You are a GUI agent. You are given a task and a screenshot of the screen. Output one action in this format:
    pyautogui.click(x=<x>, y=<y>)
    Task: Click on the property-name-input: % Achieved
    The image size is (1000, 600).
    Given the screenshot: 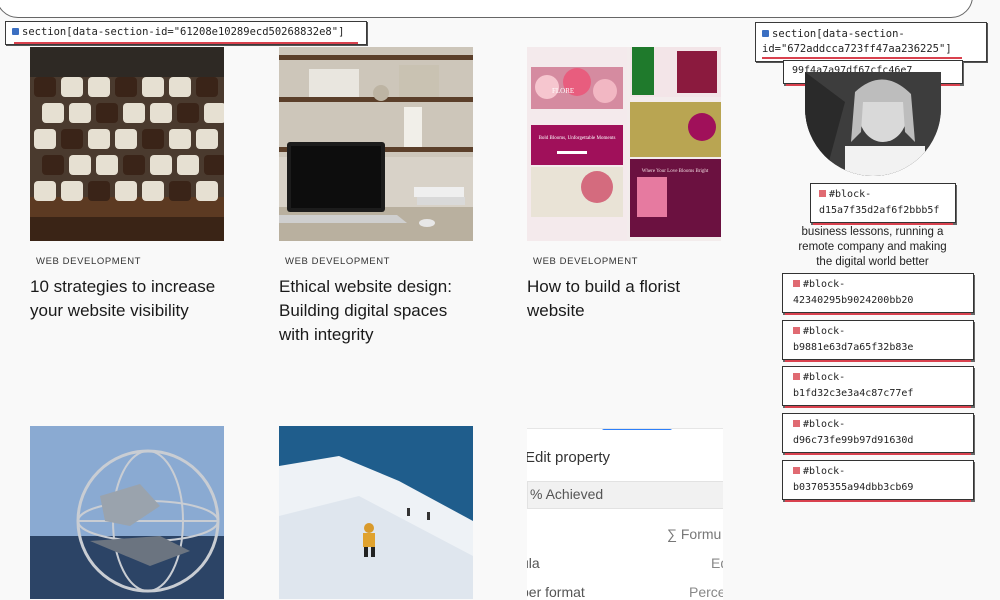 What is the action you would take?
    pyautogui.click(x=625, y=495)
    